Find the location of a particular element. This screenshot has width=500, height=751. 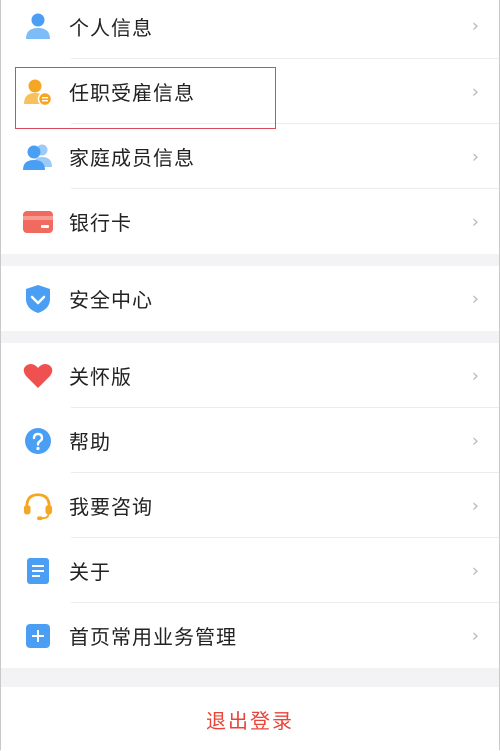

logout-button: 退出登录 is located at coordinates (250, 719).